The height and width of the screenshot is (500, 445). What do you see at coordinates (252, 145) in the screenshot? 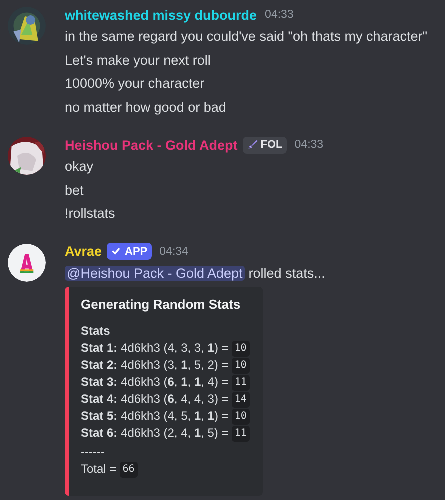
I see `sword-icon` at bounding box center [252, 145].